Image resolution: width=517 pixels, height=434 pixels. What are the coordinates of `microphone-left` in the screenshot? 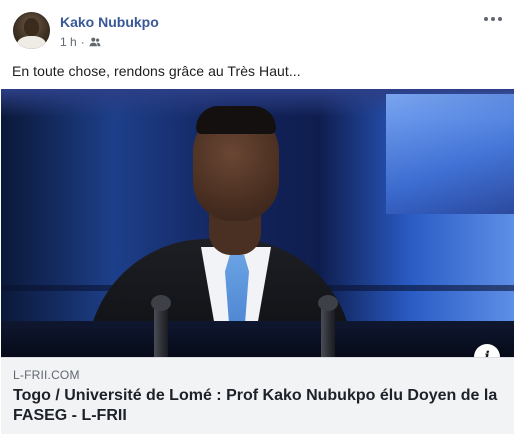 It's located at (161, 326).